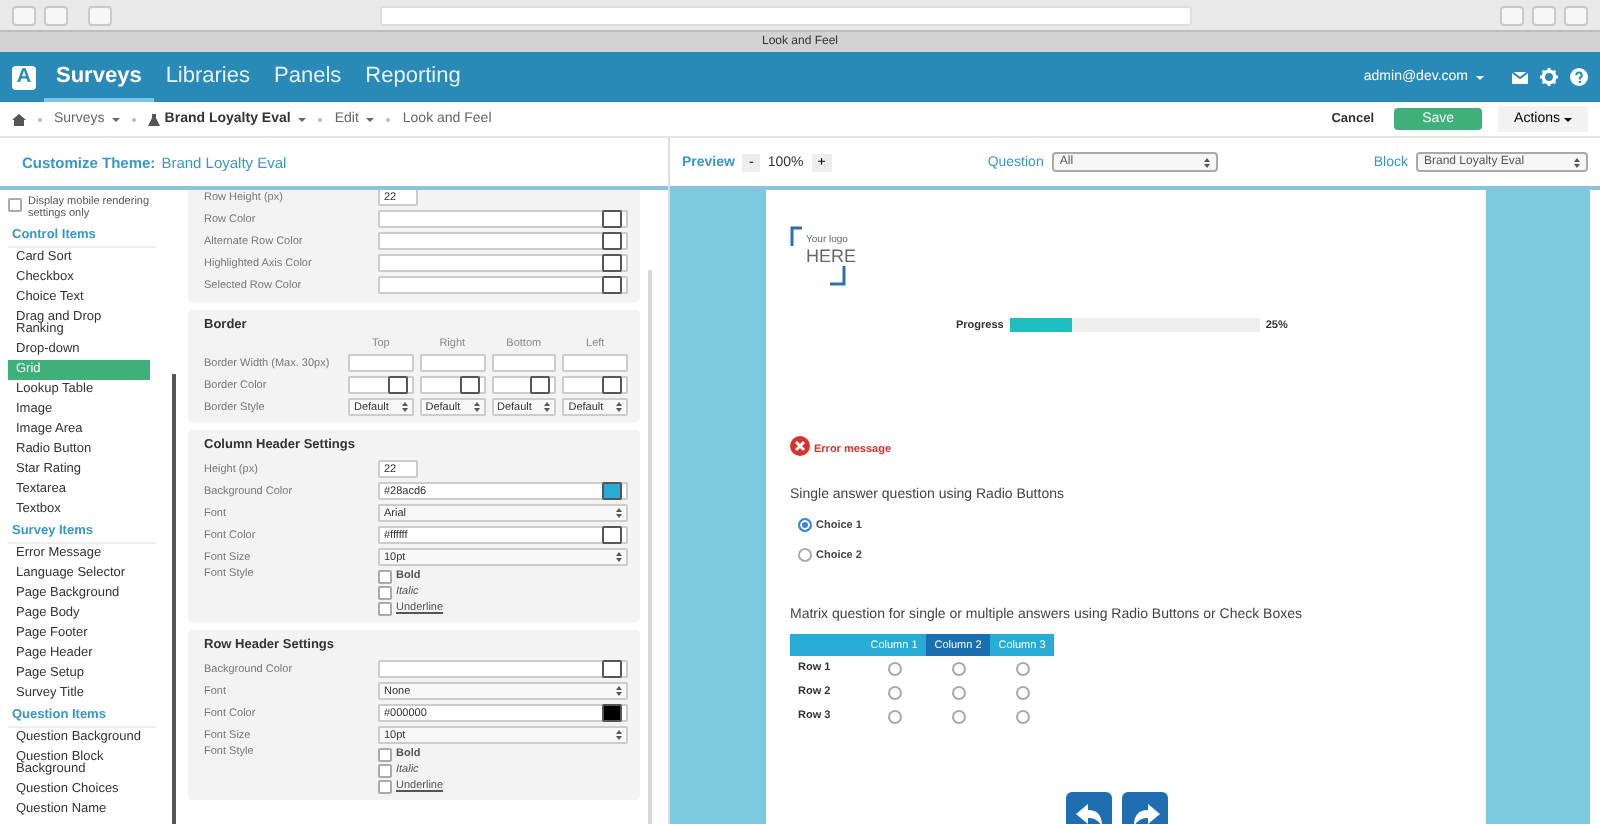  I want to click on error-icon, so click(800, 446).